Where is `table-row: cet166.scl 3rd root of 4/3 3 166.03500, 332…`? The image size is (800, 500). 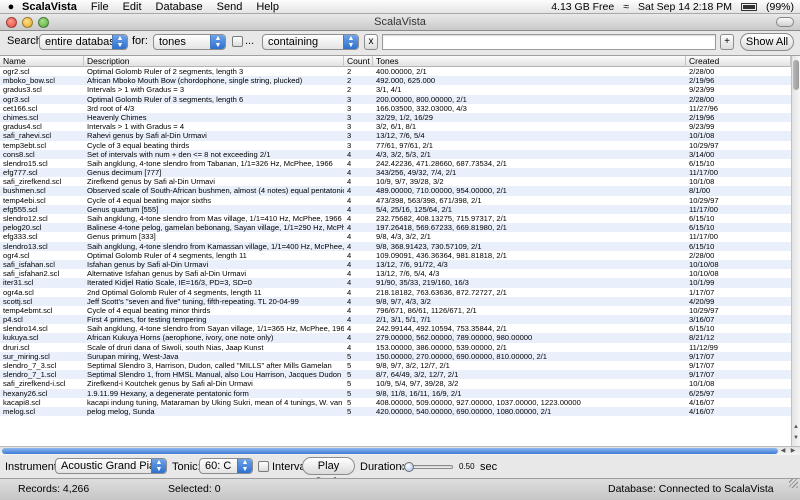 table-row: cet166.scl 3rd root of 4/3 3 166.03500, 332… is located at coordinates (395, 108).